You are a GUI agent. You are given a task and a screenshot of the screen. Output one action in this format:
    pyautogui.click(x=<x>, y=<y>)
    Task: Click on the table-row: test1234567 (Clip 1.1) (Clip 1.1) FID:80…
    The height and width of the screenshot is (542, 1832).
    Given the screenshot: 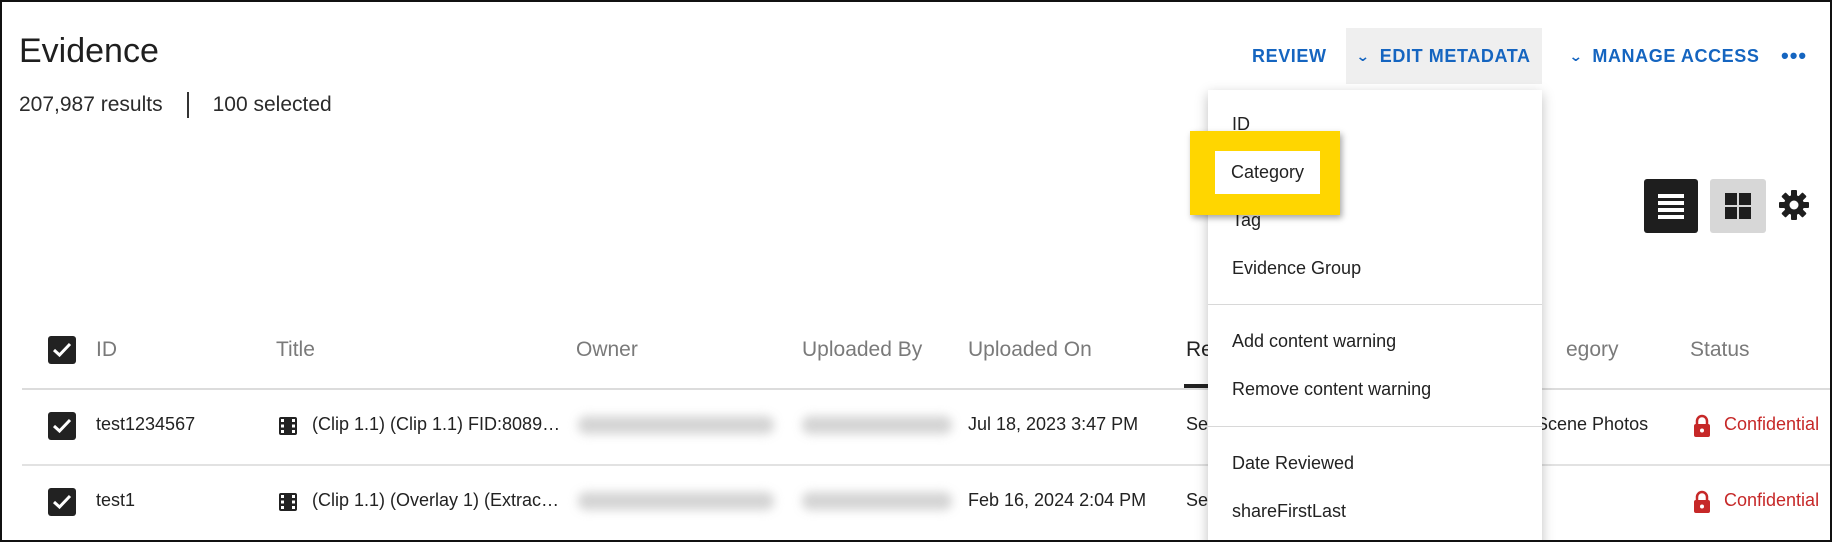 What is the action you would take?
    pyautogui.click(x=926, y=428)
    